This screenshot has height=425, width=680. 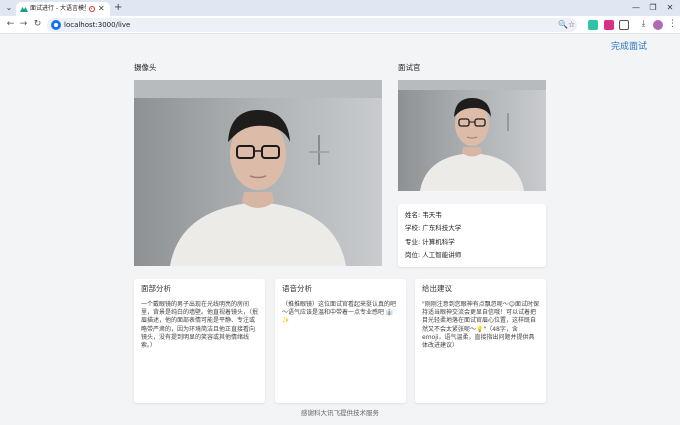 I want to click on url-text: localhost:3000/live, so click(x=97, y=25).